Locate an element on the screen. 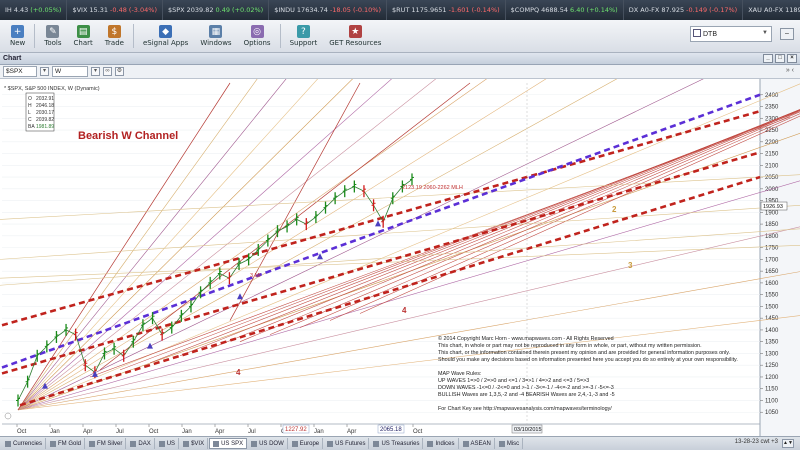 The height and width of the screenshot is (450, 800). ohlc-key: H is located at coordinates (30, 106).